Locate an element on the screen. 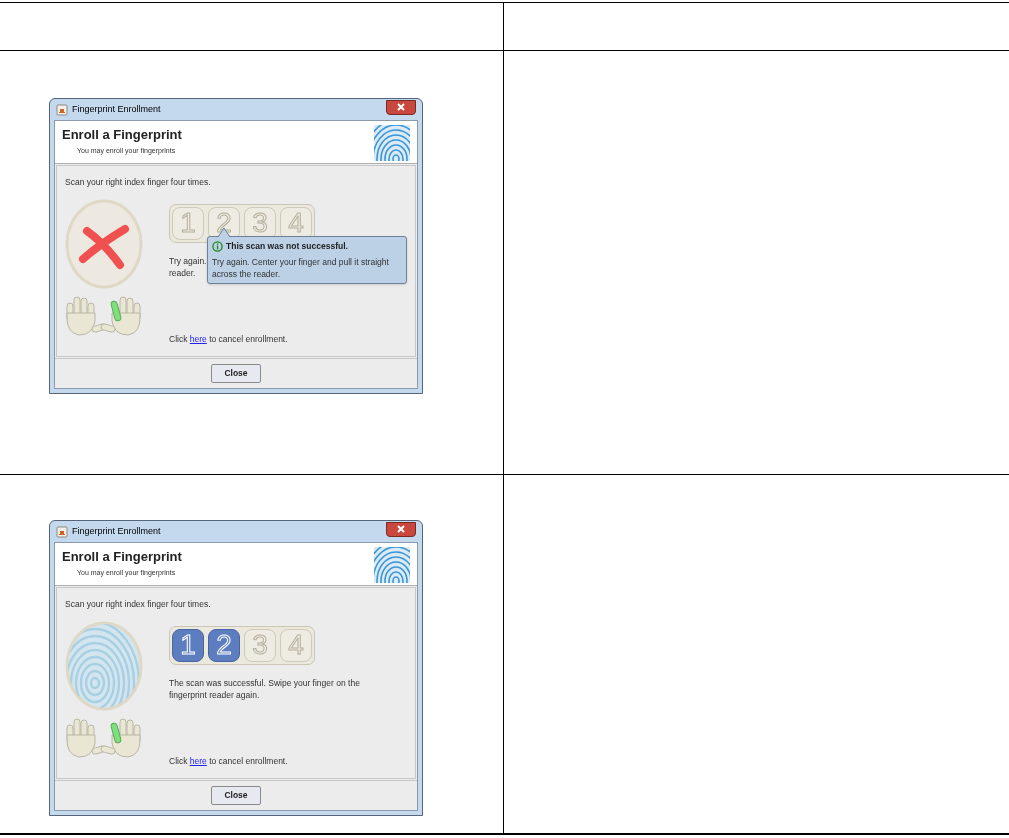 This screenshot has height=838, width=1009. status-message: The scan was successful. Swipe your finger on the is located at coordinates (264, 682).